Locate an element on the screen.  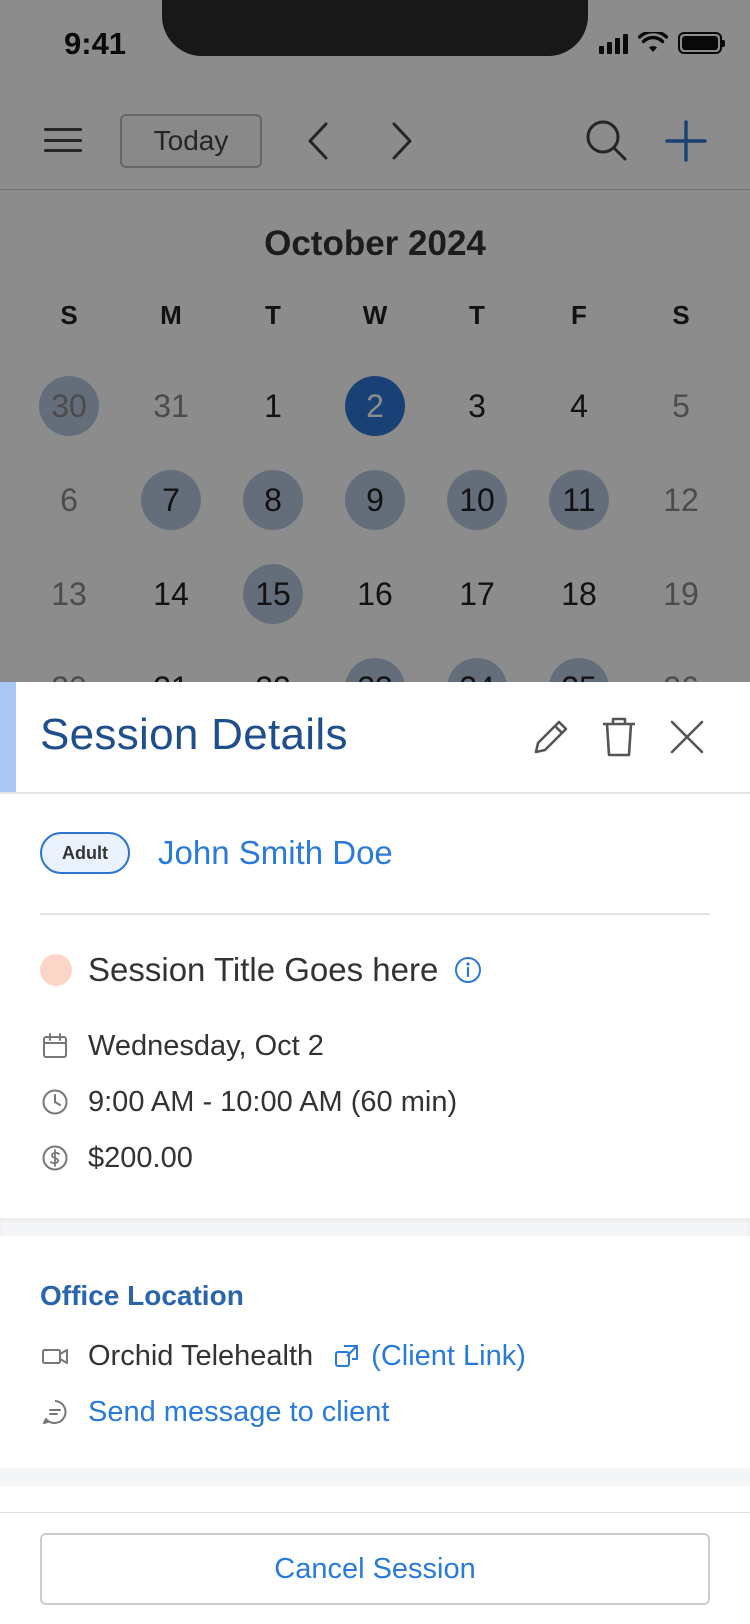
client-link-label: (Client Link) is located at coordinates (448, 1356).